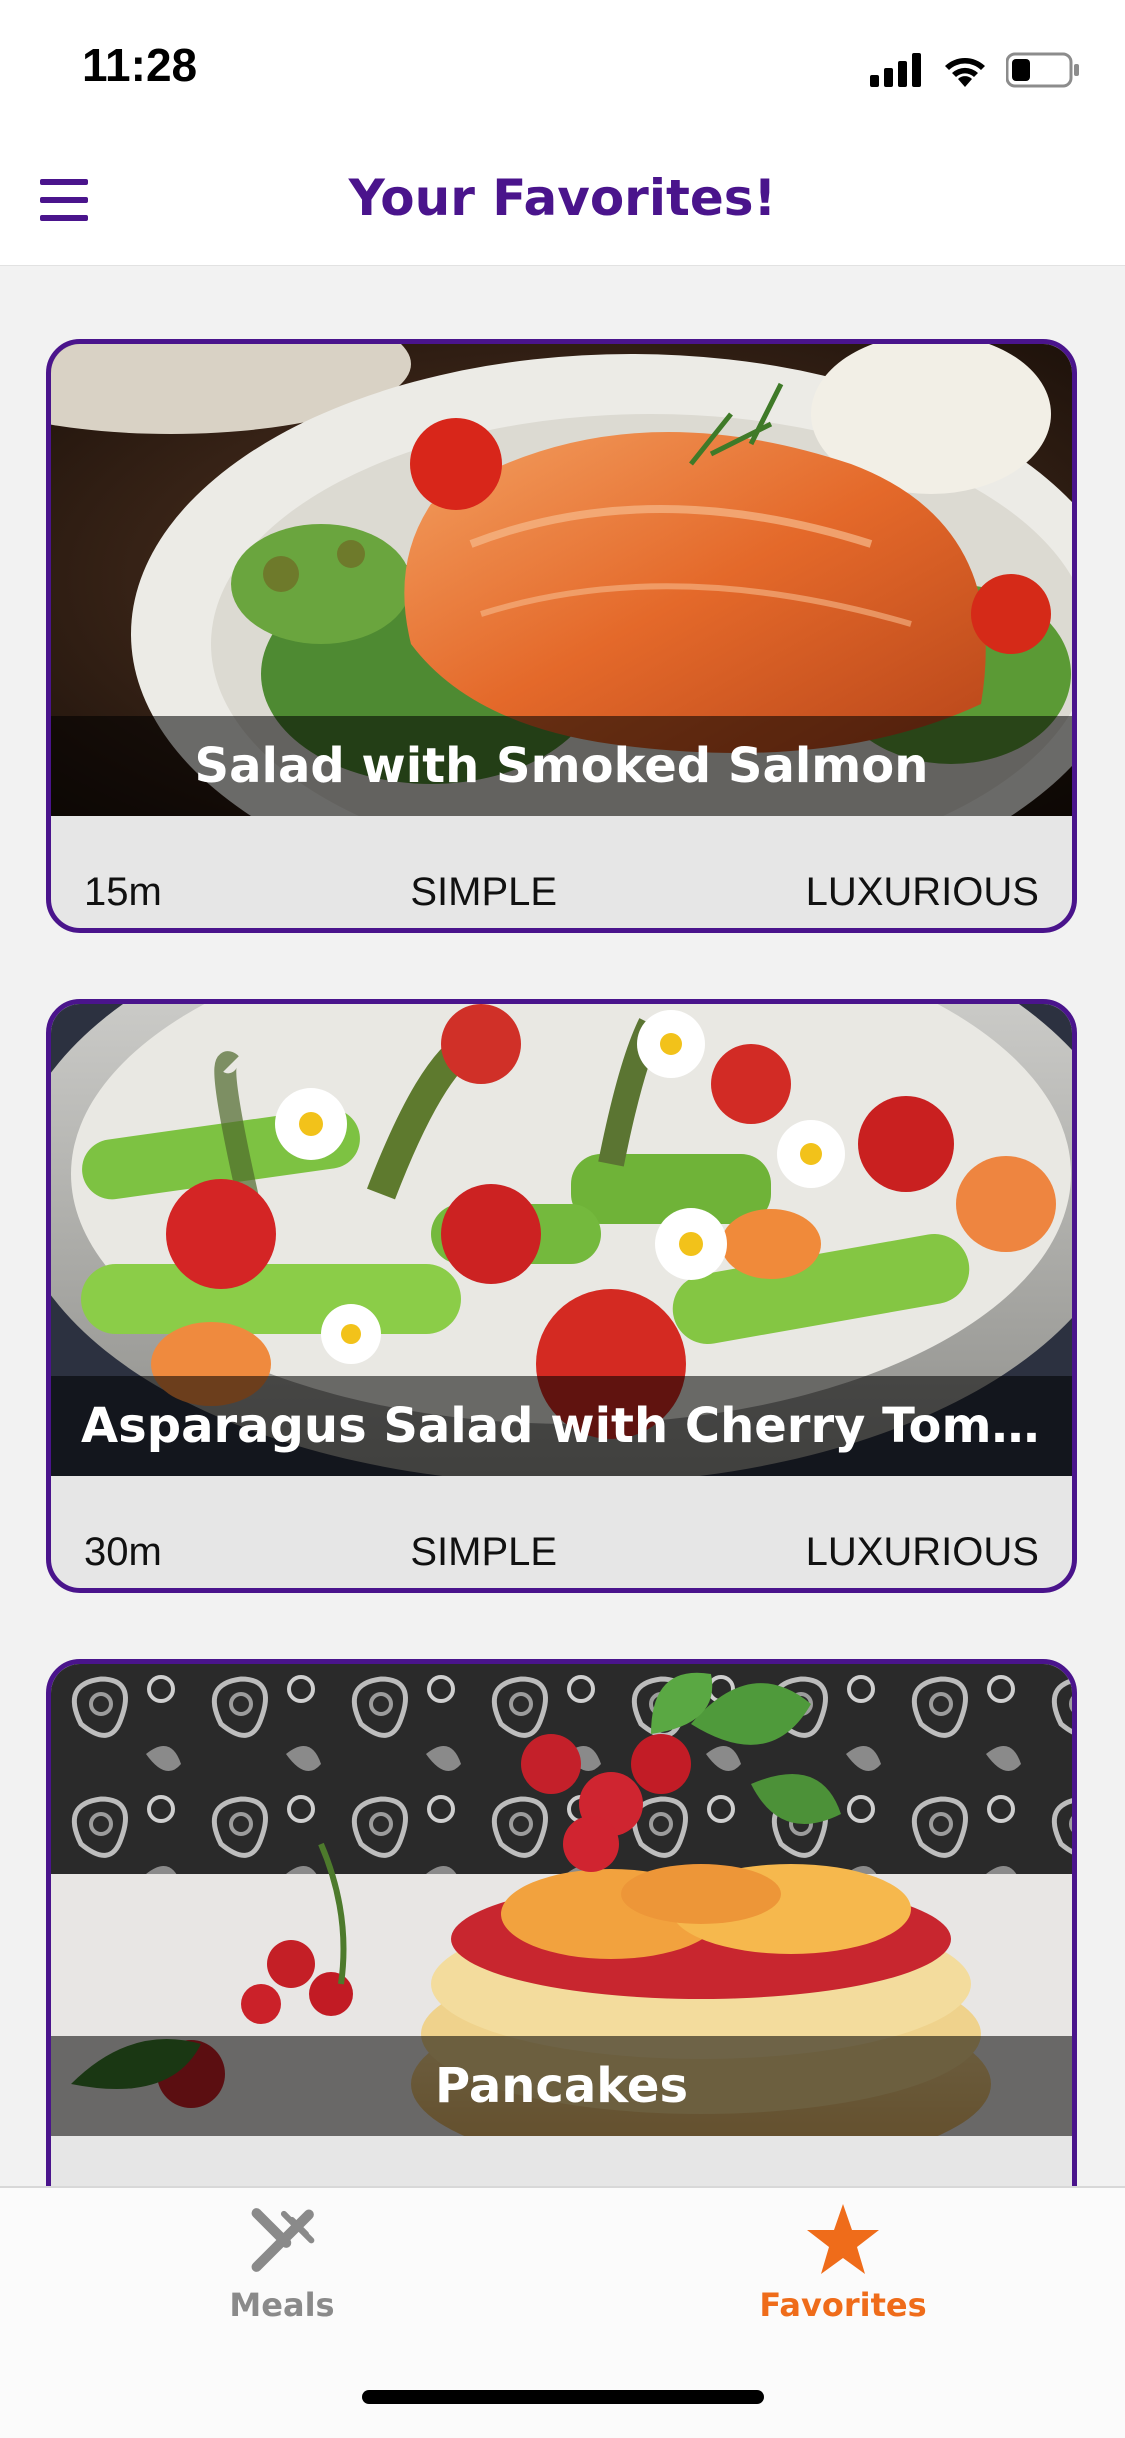 Image resolution: width=1125 pixels, height=2438 pixels. Describe the element at coordinates (895, 70) in the screenshot. I see `cellular-signal-icon` at that location.